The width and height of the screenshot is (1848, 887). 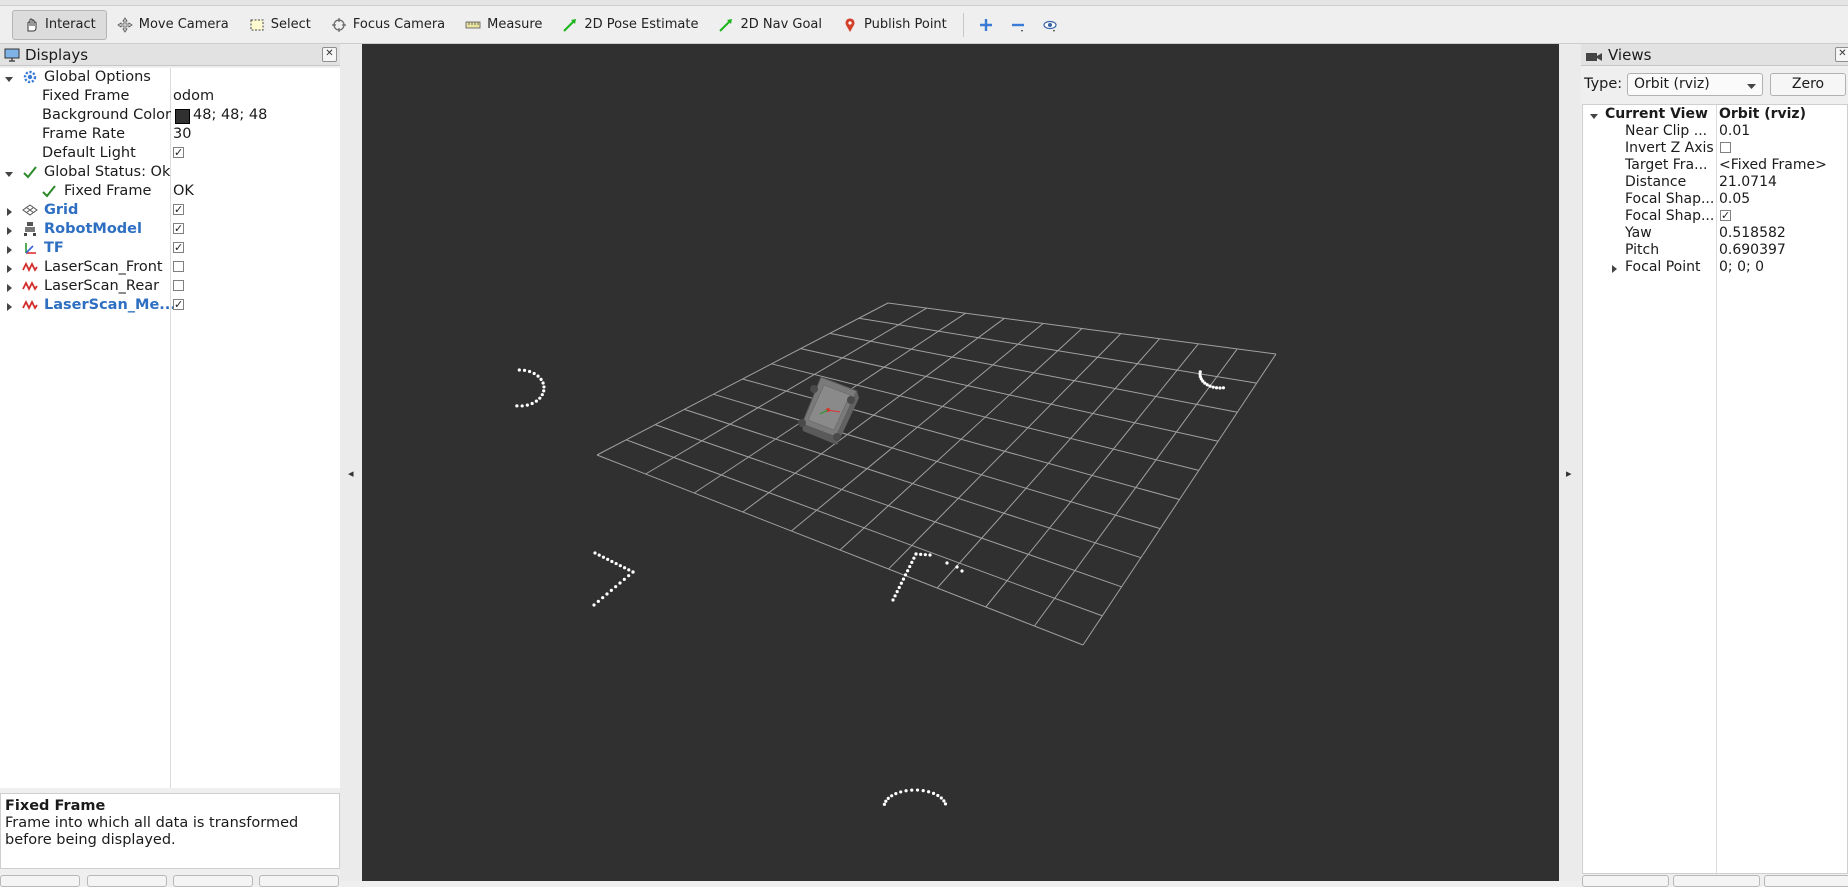 What do you see at coordinates (1773, 165) in the screenshot?
I see `target-frame-value: <Fixed Frame>` at bounding box center [1773, 165].